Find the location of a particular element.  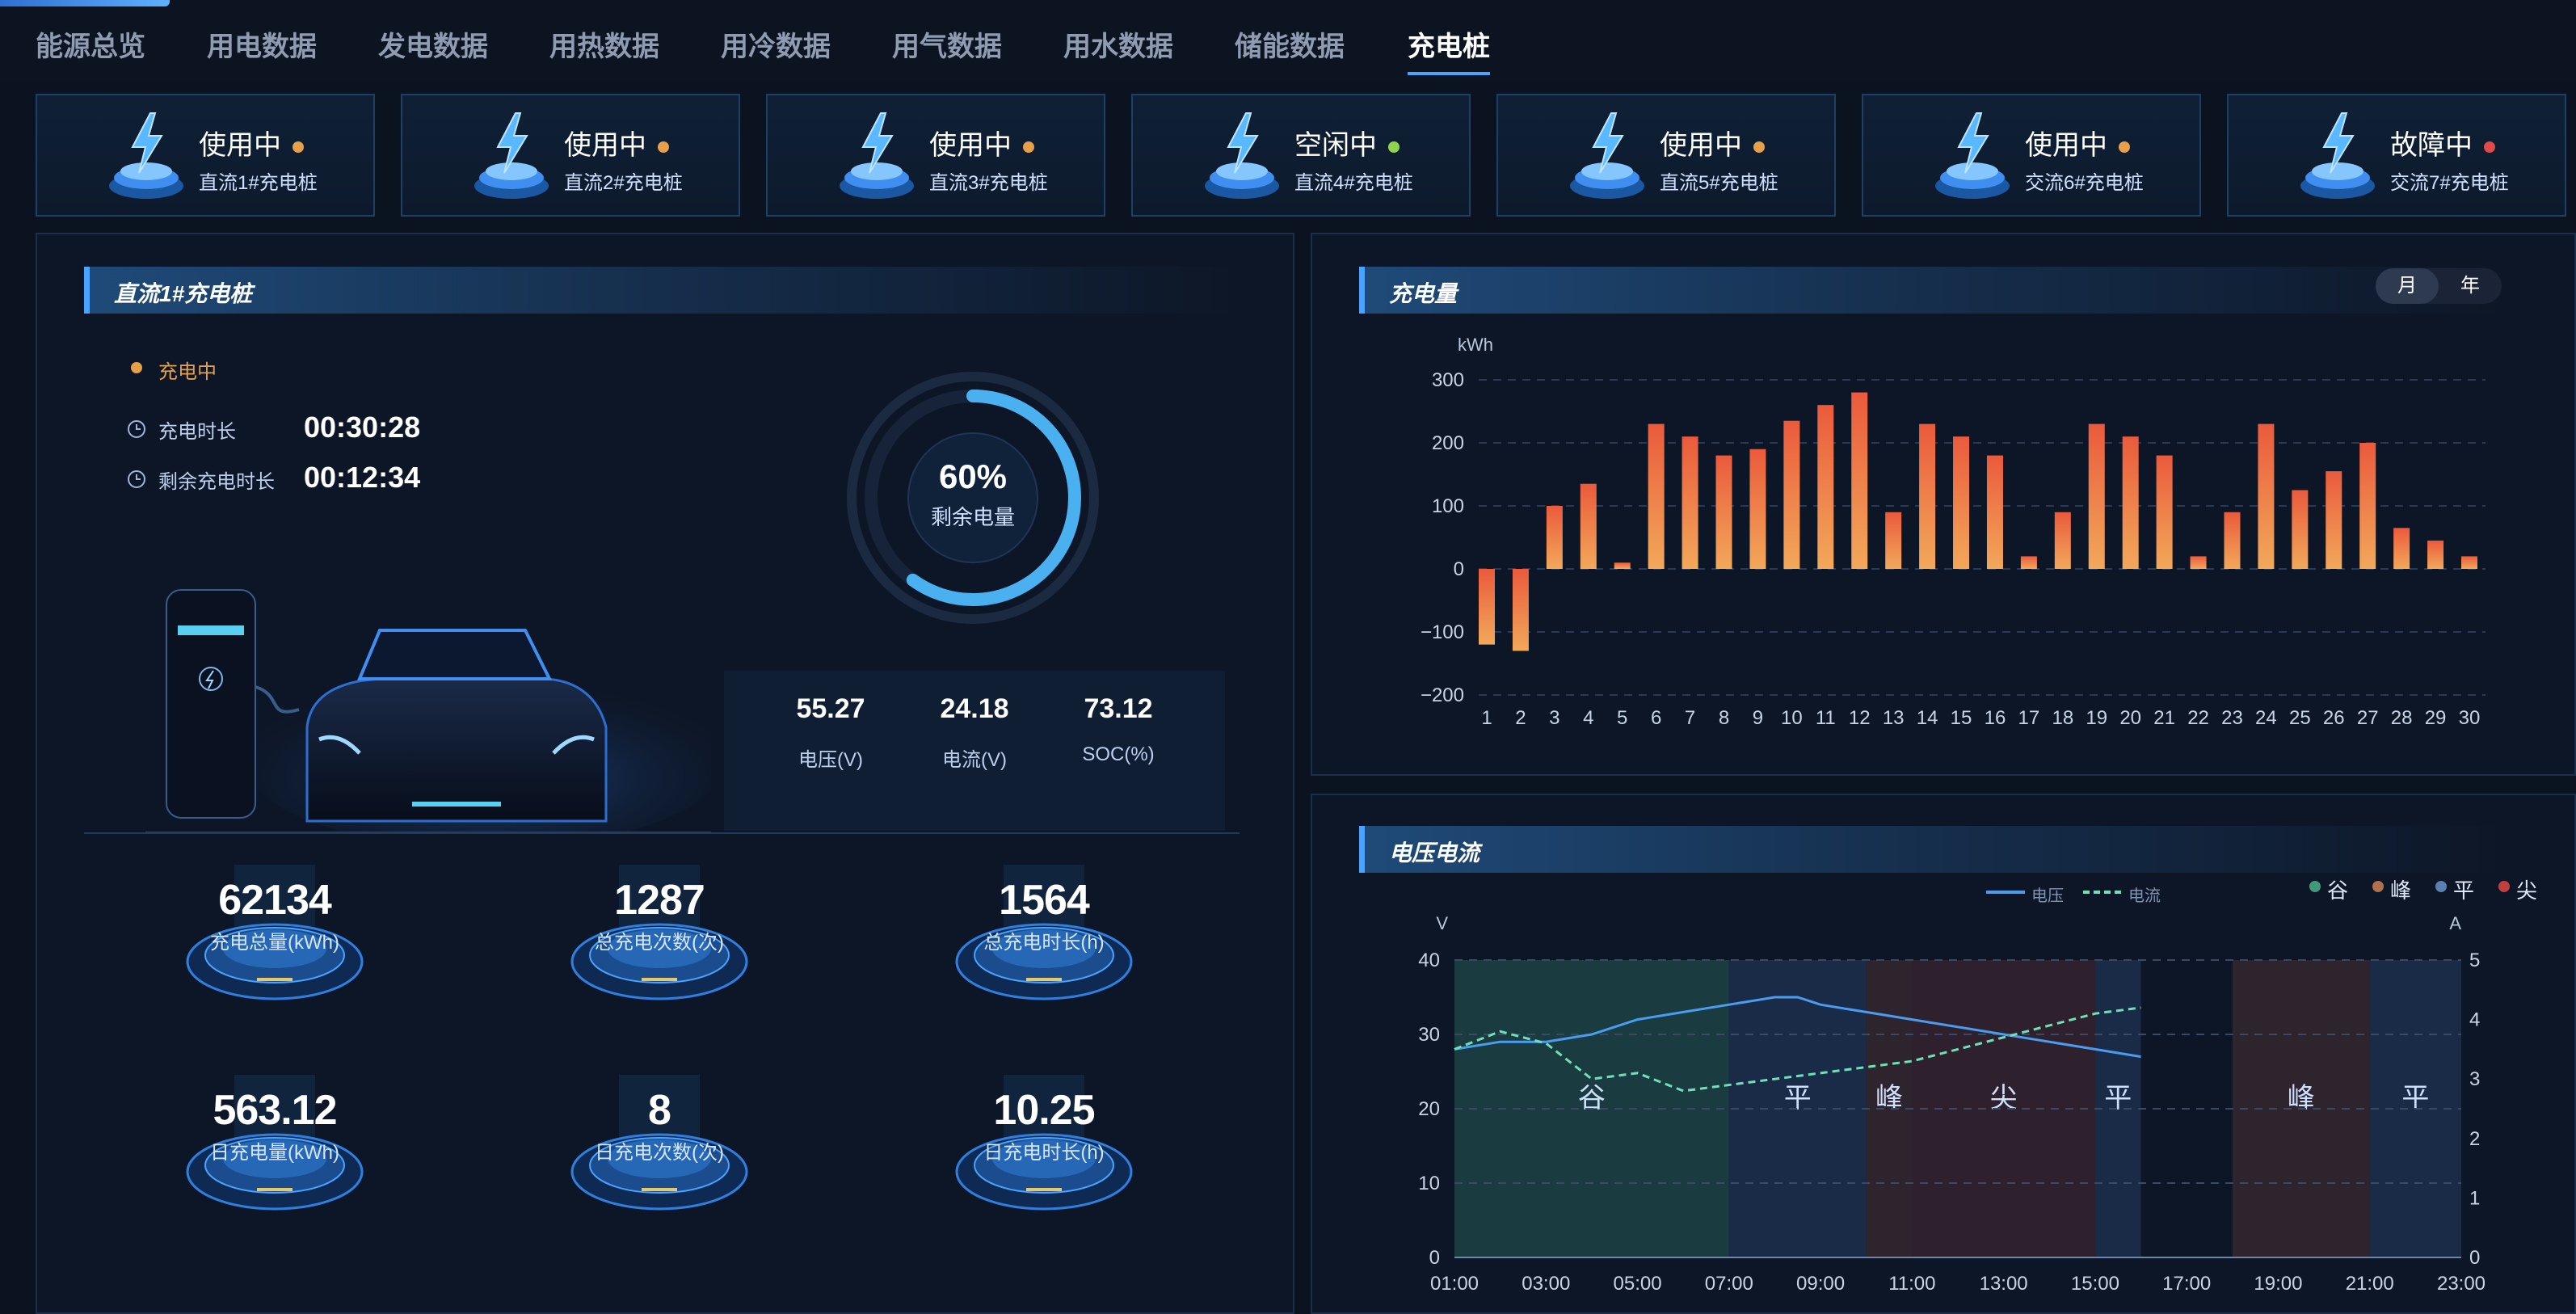

tab-gas: 用气数据 is located at coordinates (947, 44).